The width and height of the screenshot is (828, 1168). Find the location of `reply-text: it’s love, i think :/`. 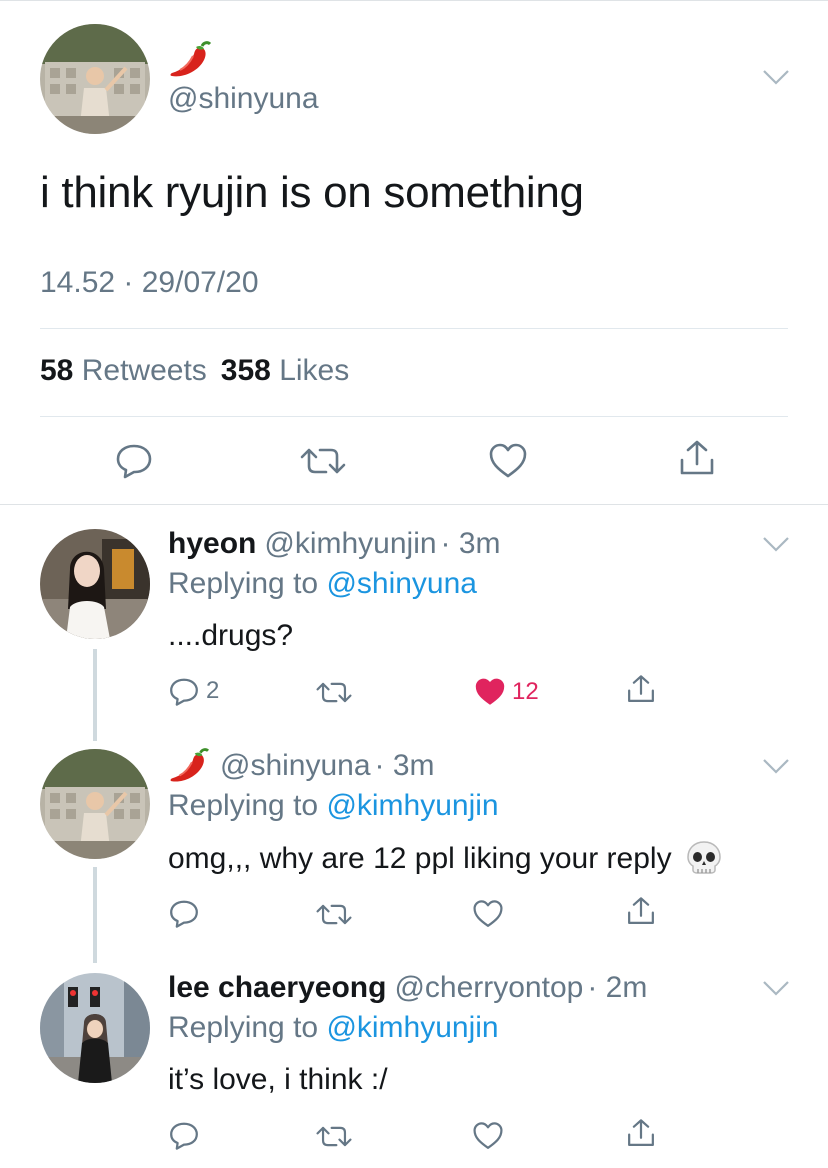

reply-text: it’s love, i think :/ is located at coordinates (278, 1079).